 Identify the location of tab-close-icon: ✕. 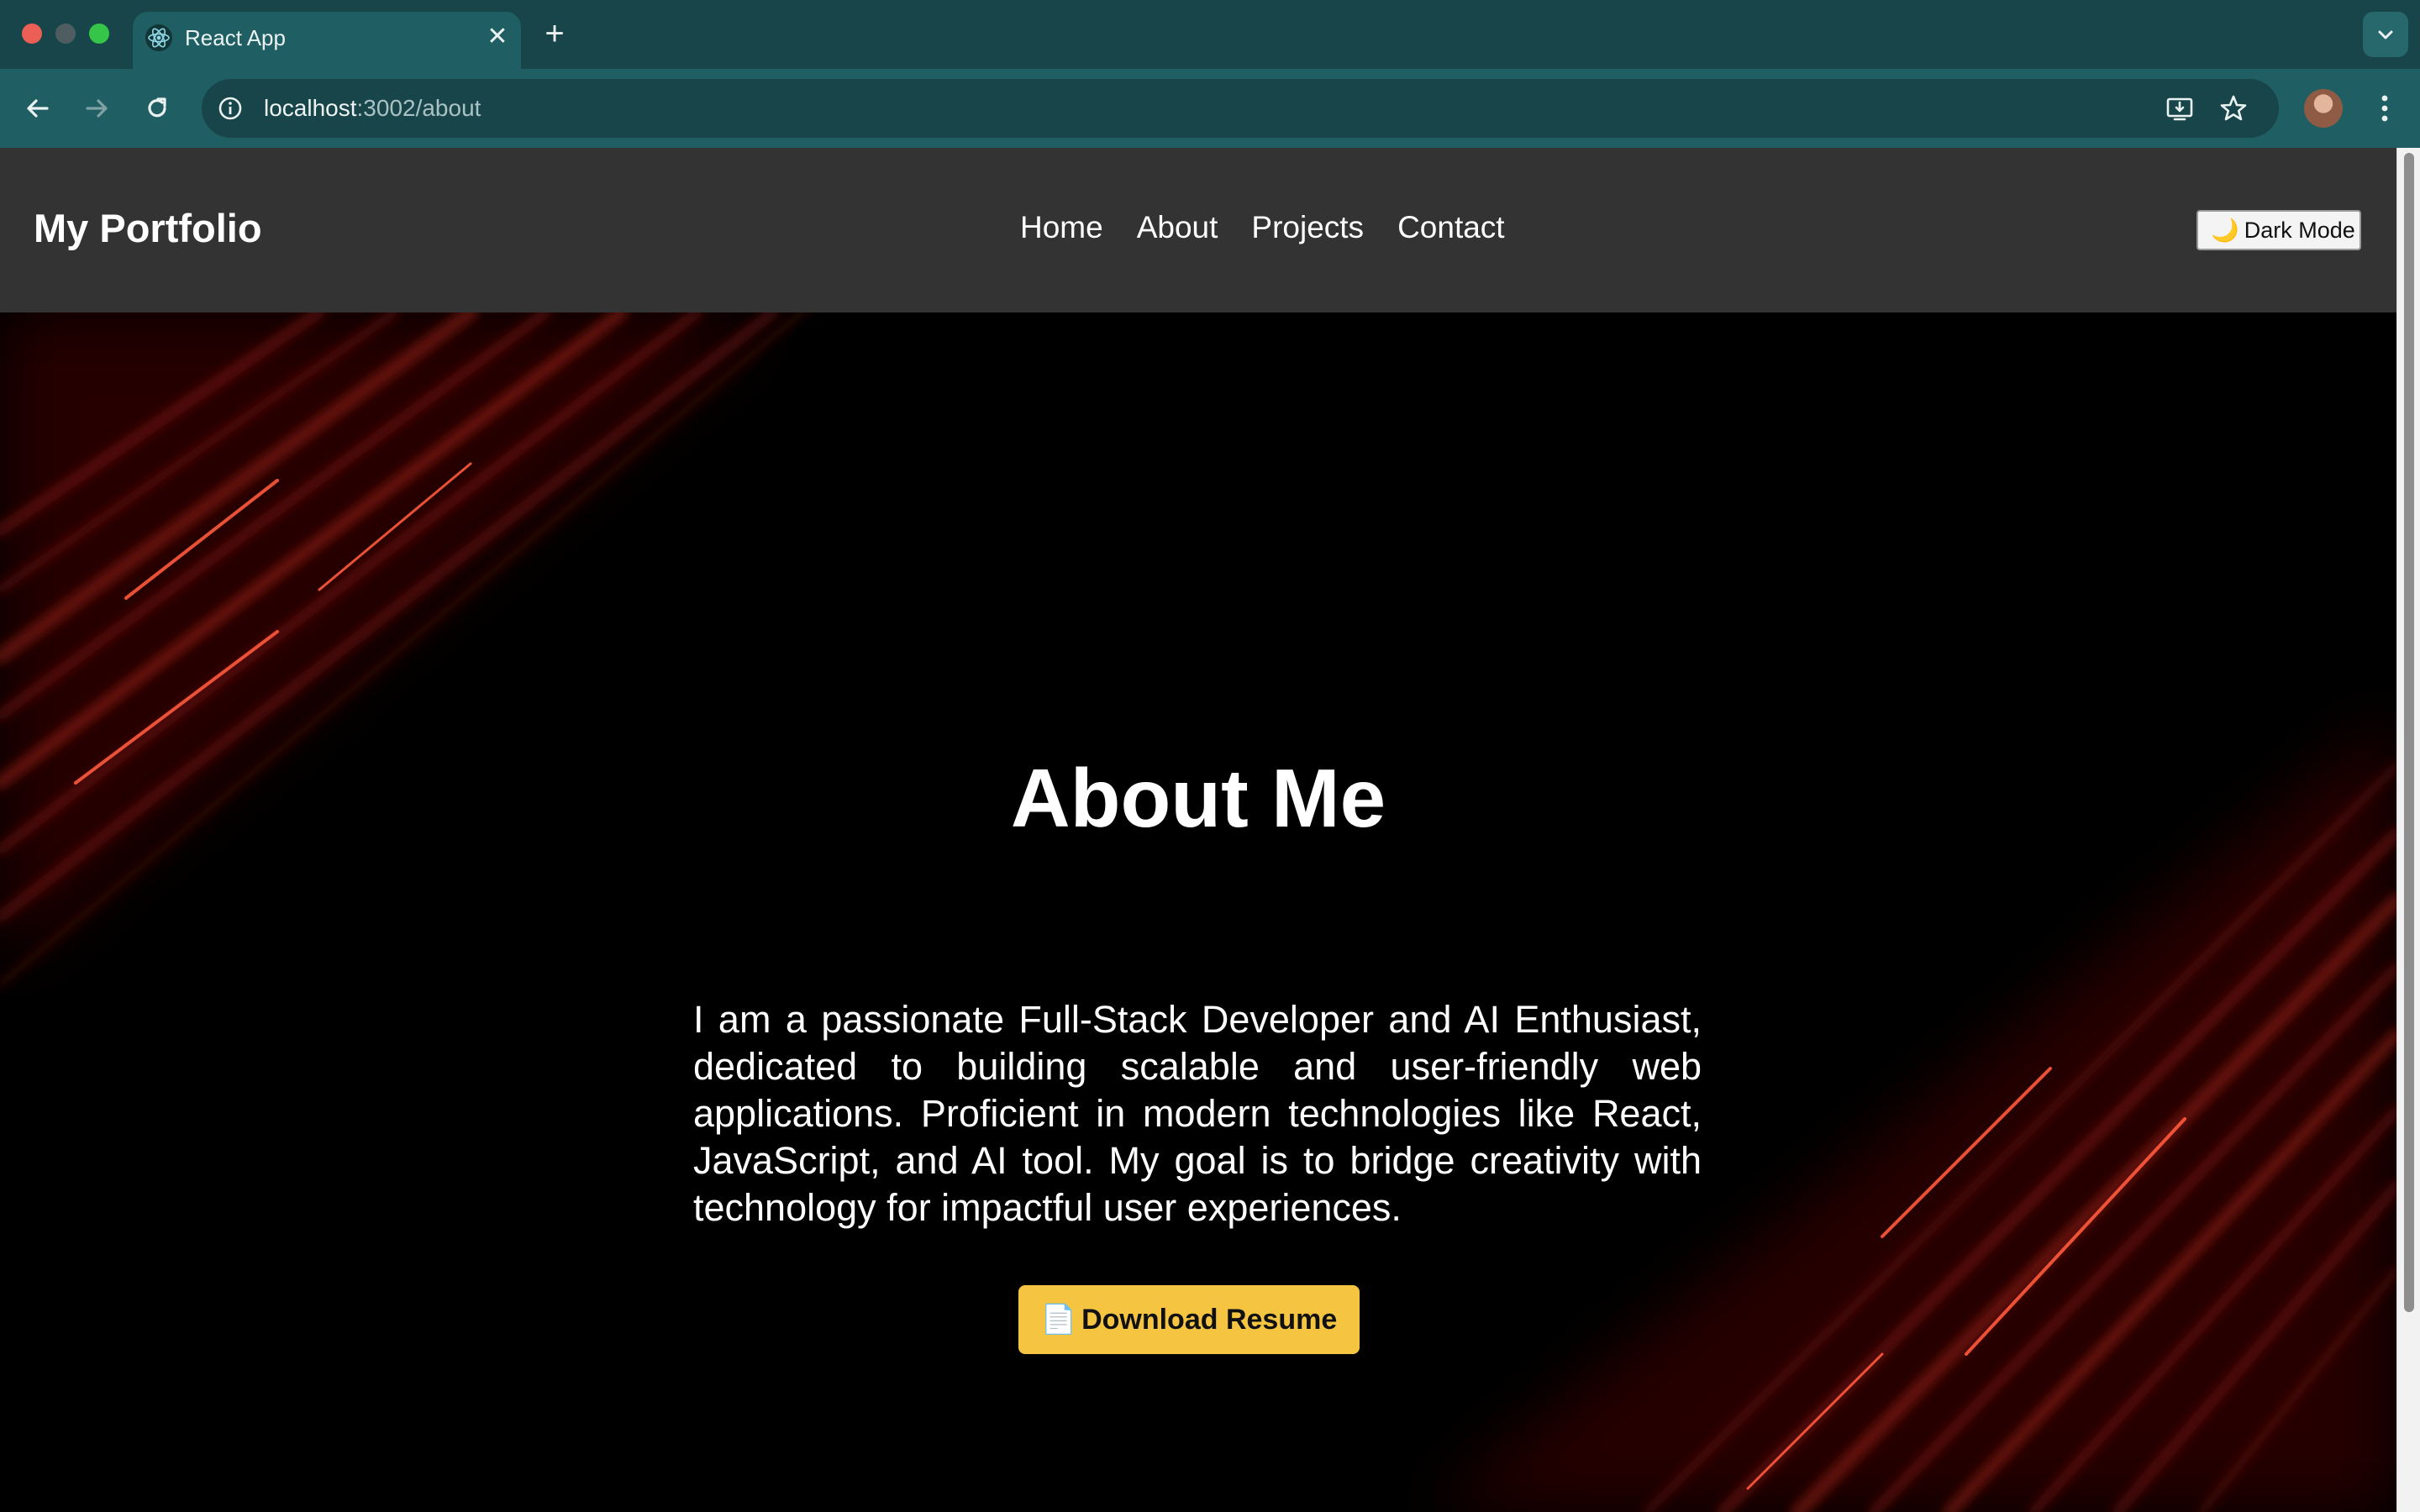
(497, 37).